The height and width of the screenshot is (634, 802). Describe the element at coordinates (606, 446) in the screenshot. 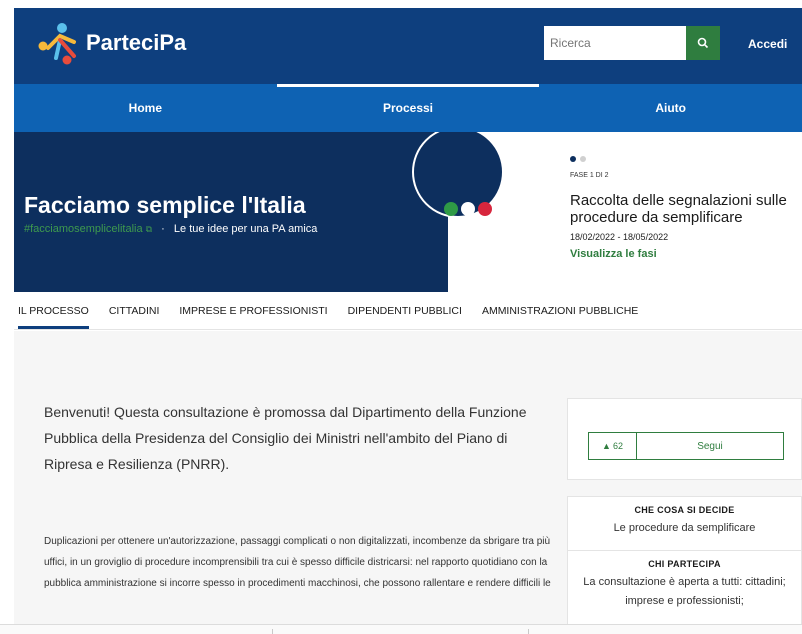

I see `triangle-up-icon: ▲` at that location.